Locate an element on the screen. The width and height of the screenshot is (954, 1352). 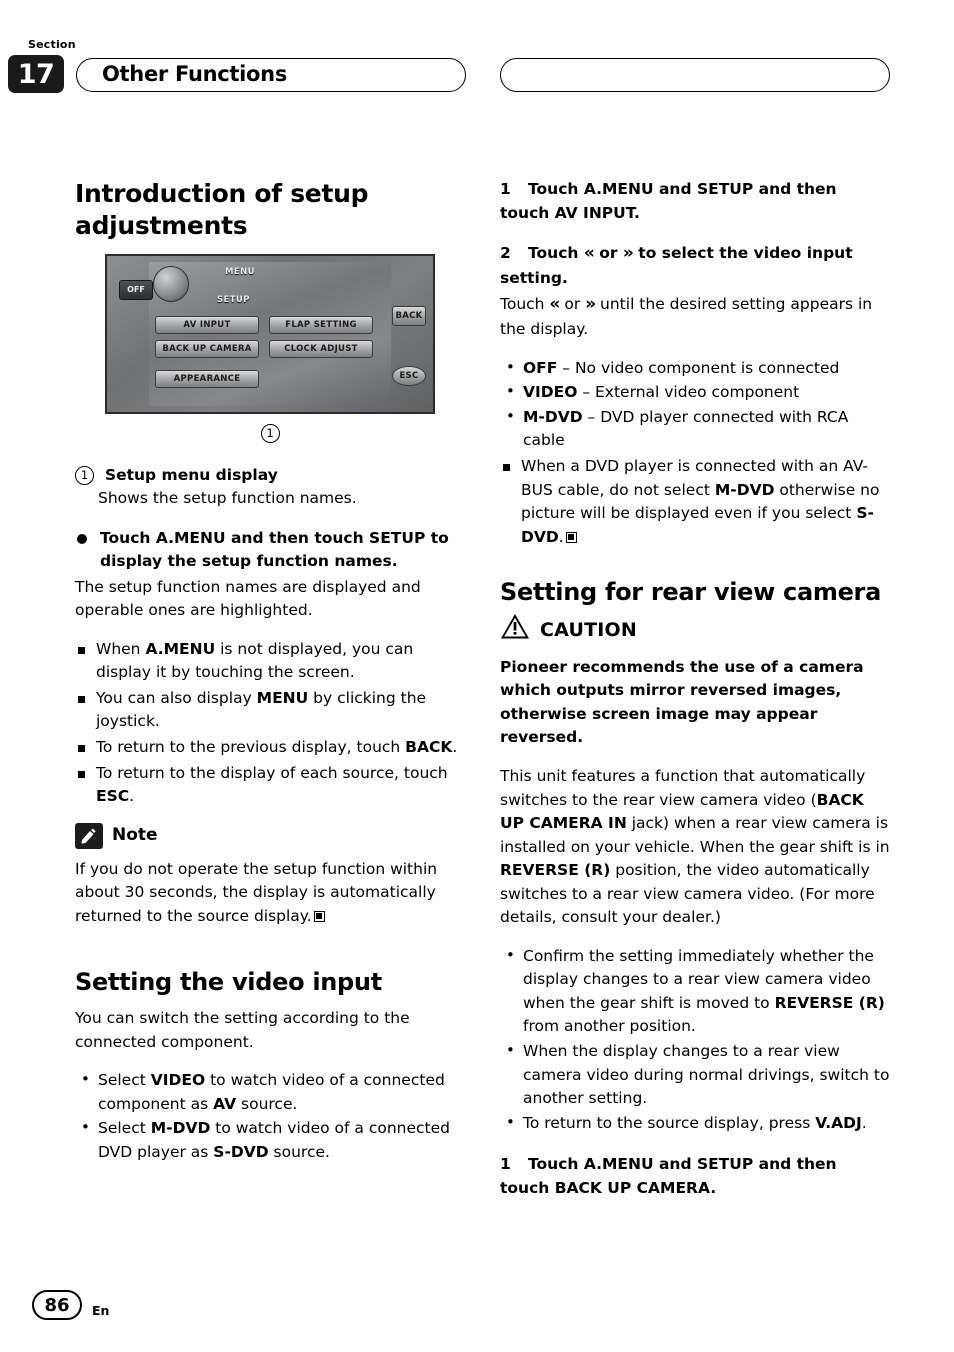
rotary-knob is located at coordinates (171, 284).